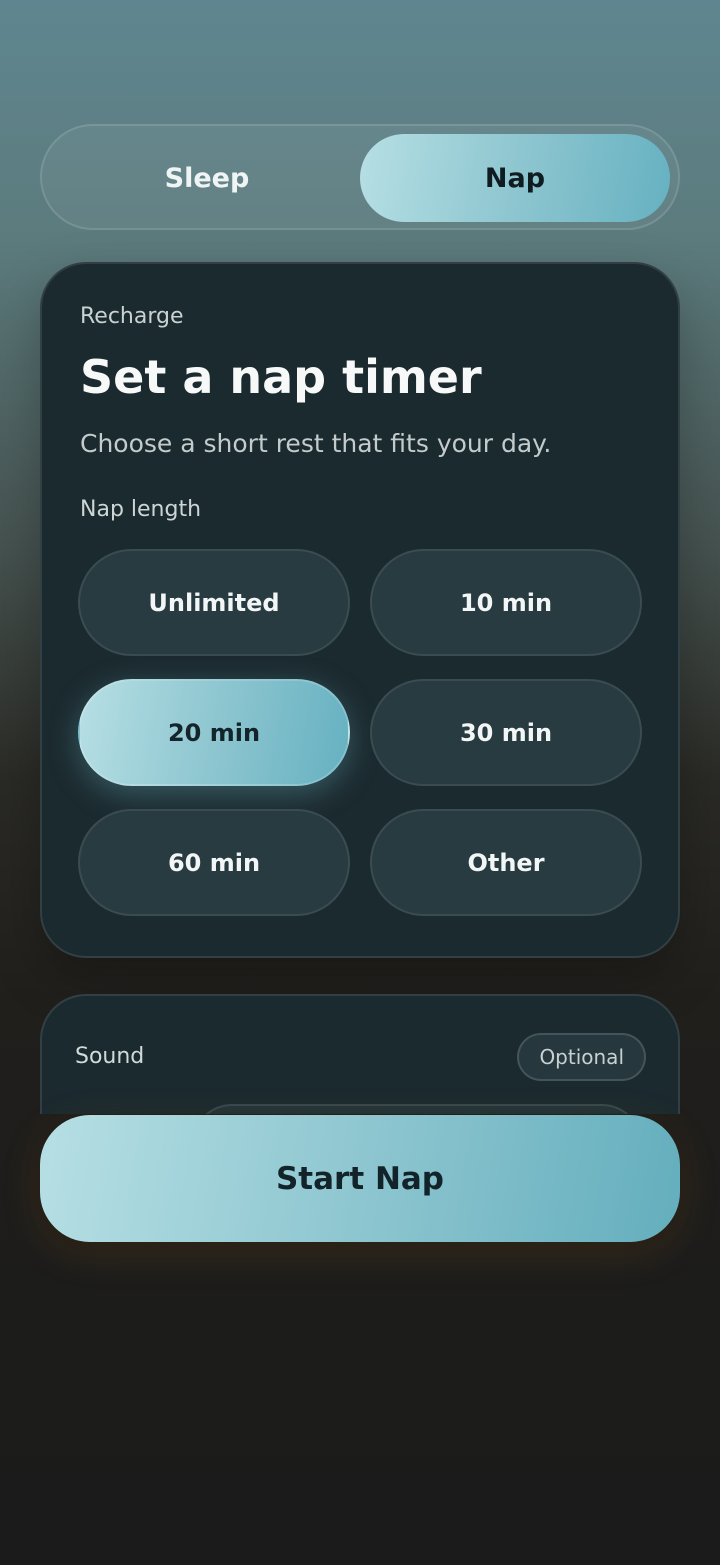 This screenshot has width=720, height=1565. Describe the element at coordinates (110, 1056) in the screenshot. I see `sound-label: Sound` at that location.